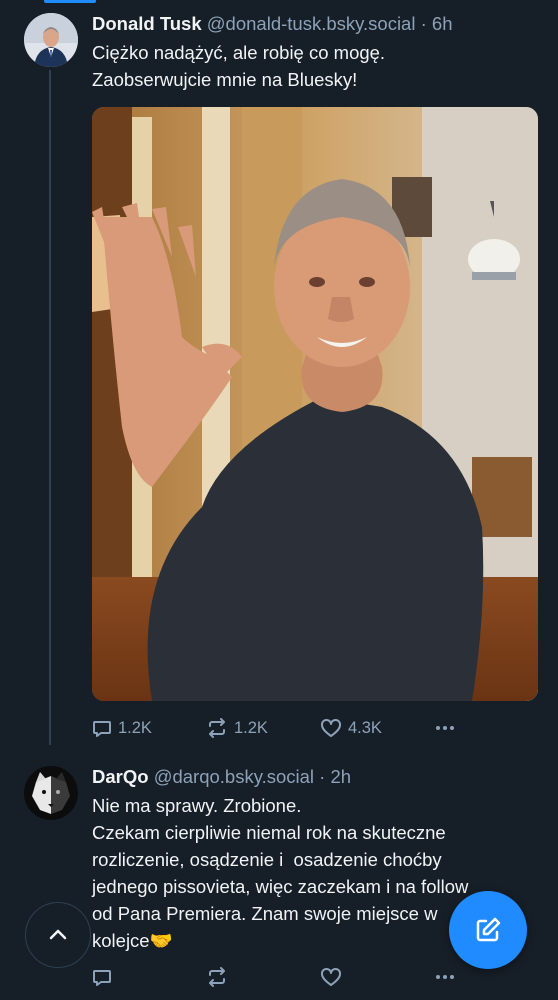  I want to click on post-actions, so click(315, 977).